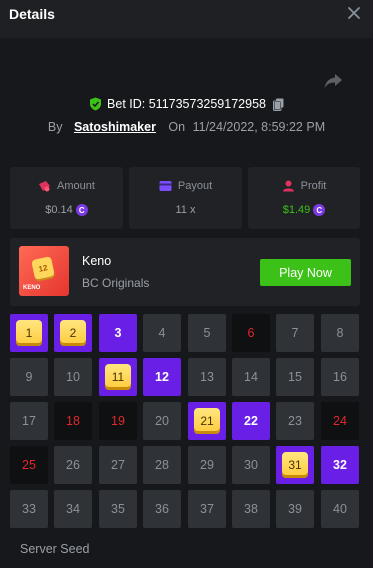 This screenshot has height=568, width=373. Describe the element at coordinates (162, 465) in the screenshot. I see `keno-number: 28` at that location.